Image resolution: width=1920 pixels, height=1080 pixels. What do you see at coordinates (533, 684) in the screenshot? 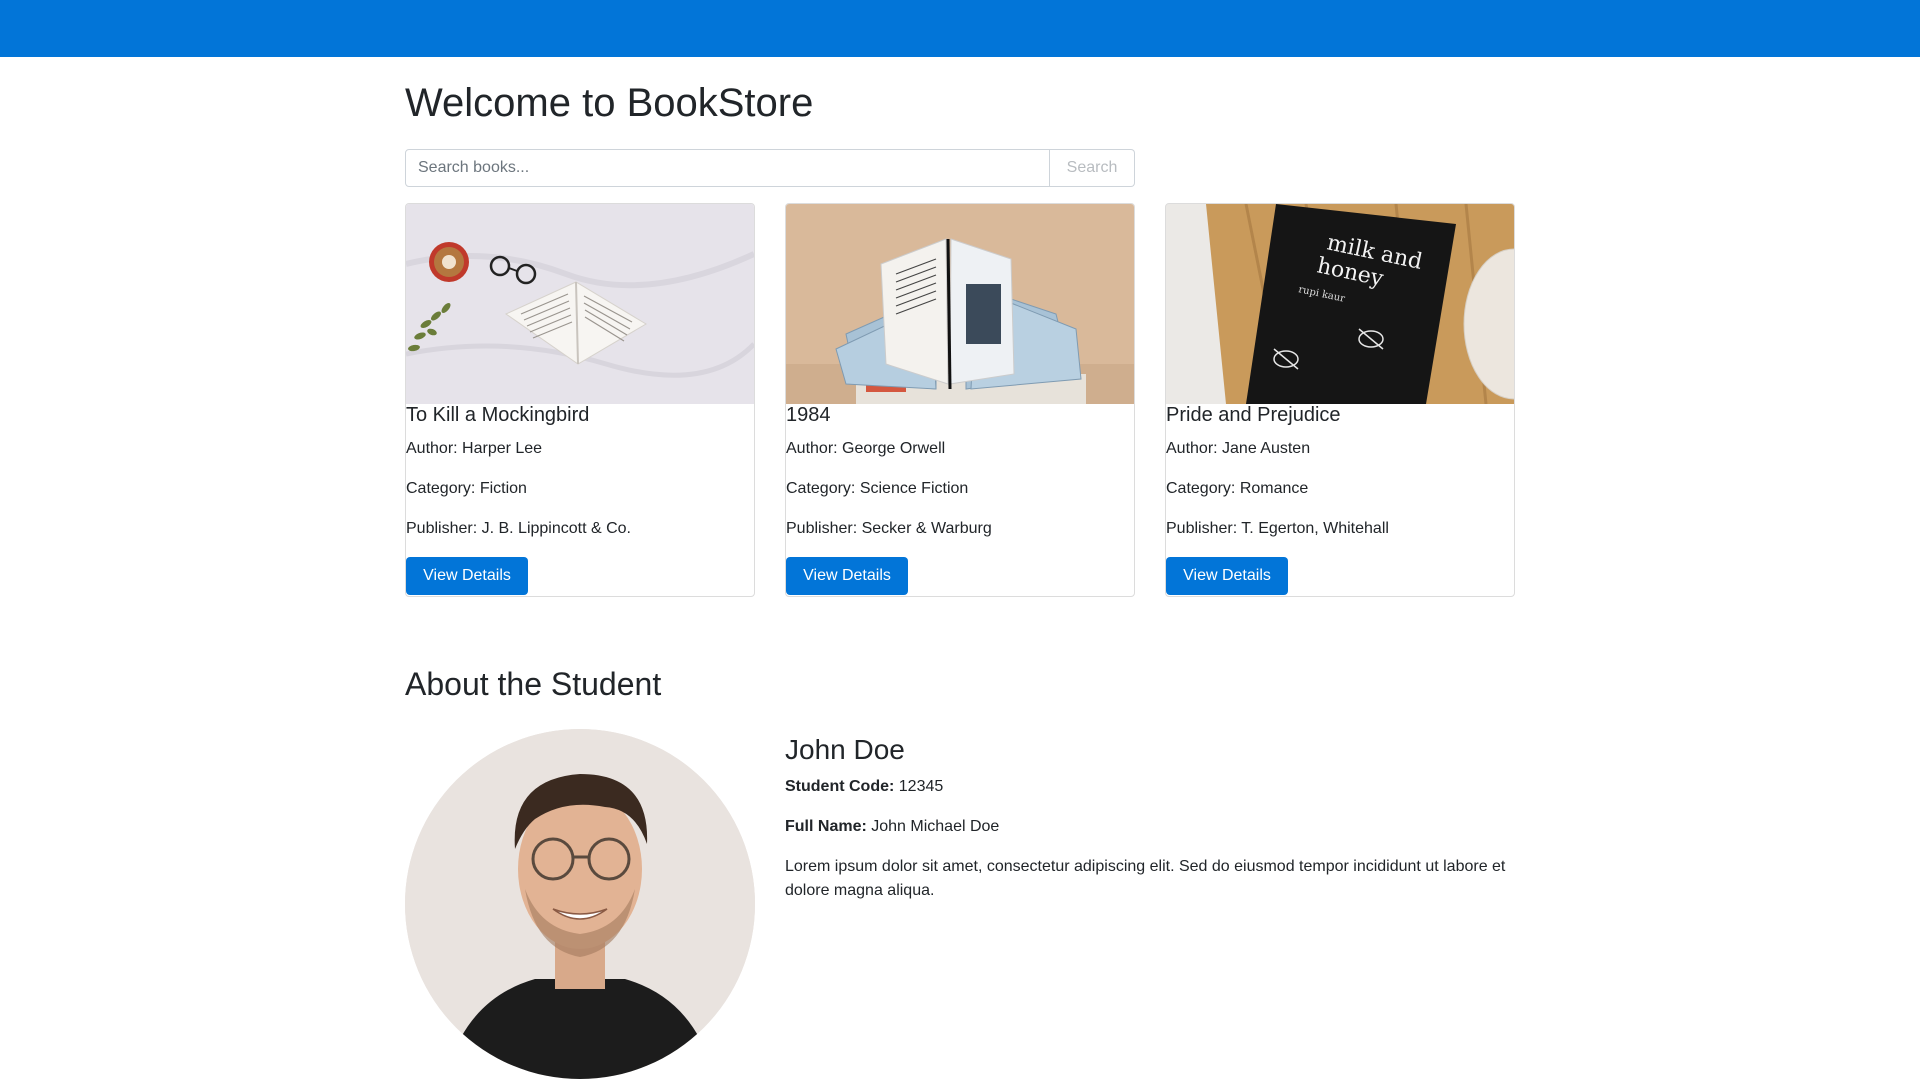
I see `about-heading: About the Student` at bounding box center [533, 684].